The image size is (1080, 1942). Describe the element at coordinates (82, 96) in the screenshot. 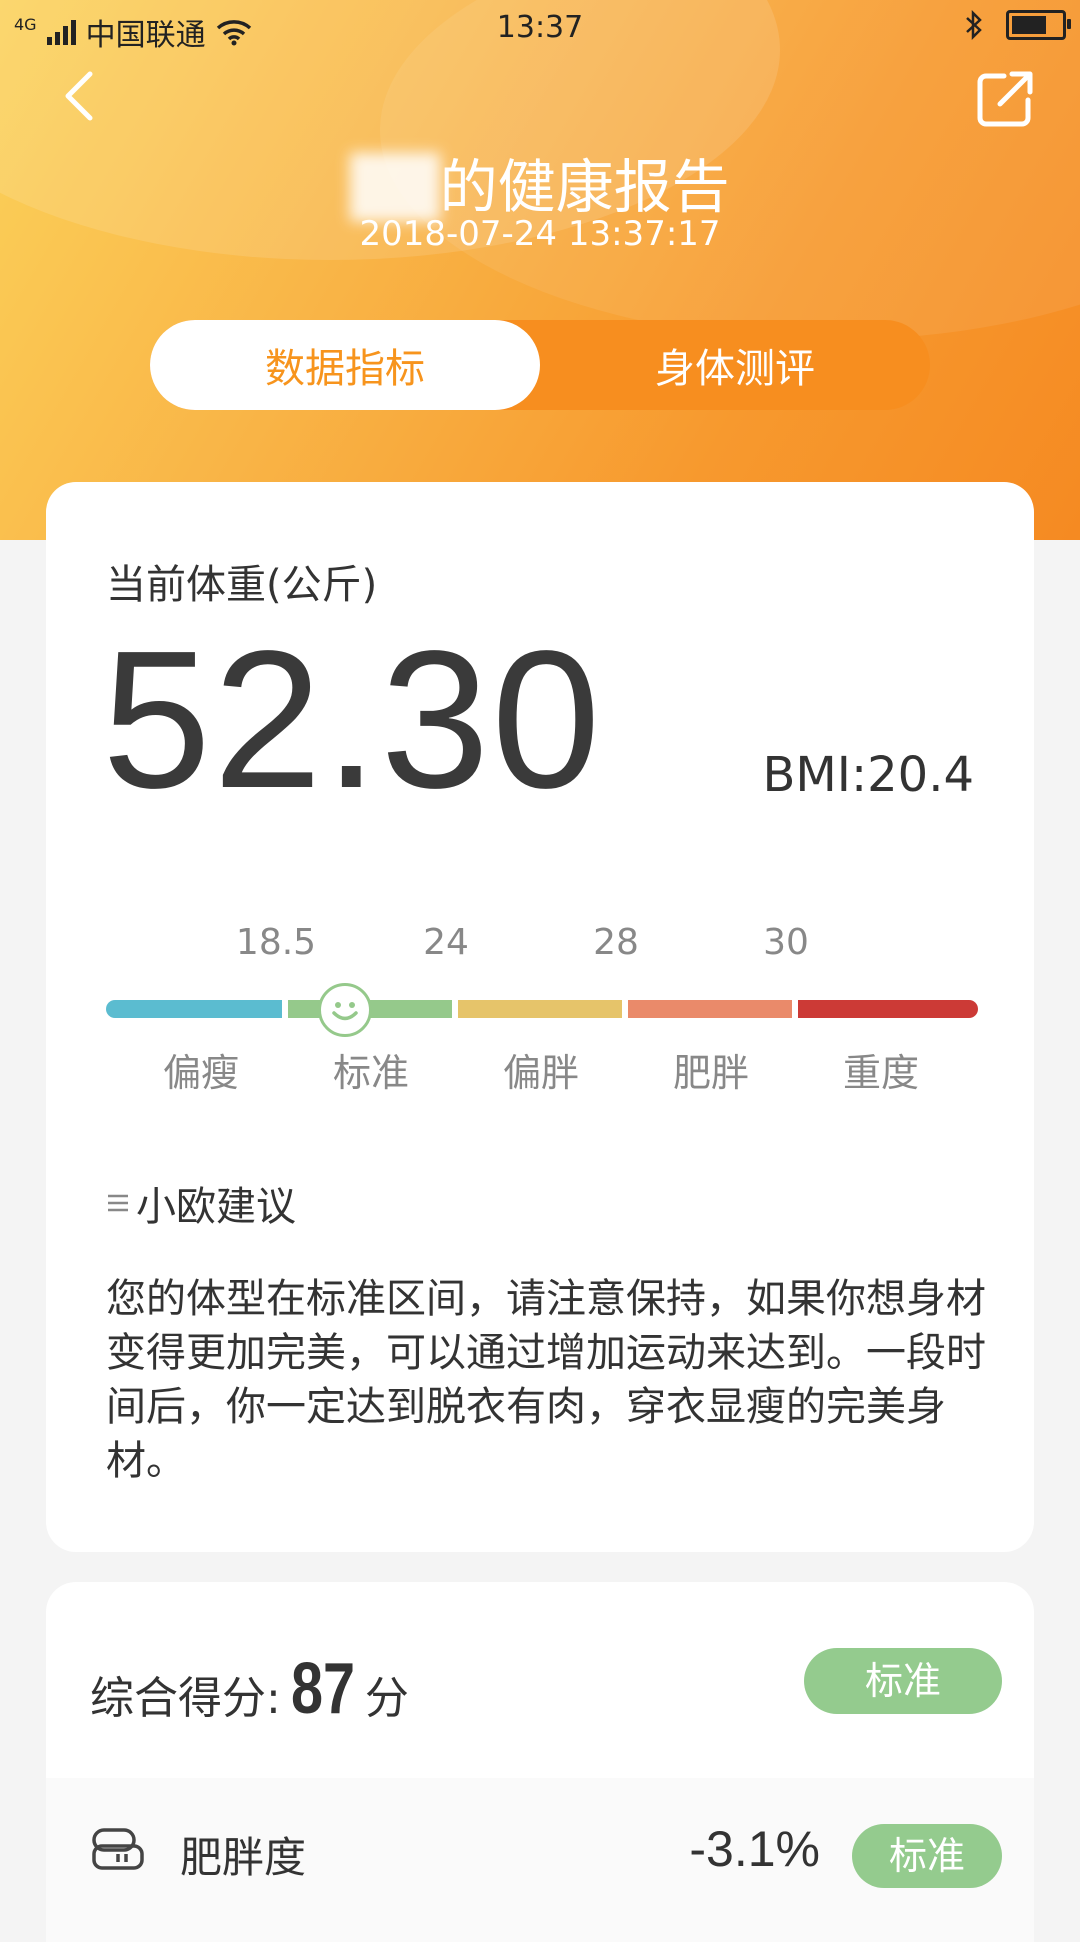

I see `back-button` at that location.